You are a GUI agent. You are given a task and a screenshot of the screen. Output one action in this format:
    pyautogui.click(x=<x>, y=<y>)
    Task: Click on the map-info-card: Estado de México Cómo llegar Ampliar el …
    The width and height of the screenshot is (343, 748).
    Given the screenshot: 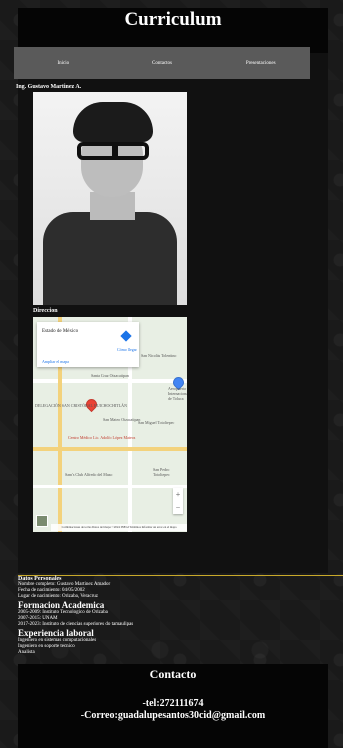 What is the action you would take?
    pyautogui.click(x=88, y=344)
    